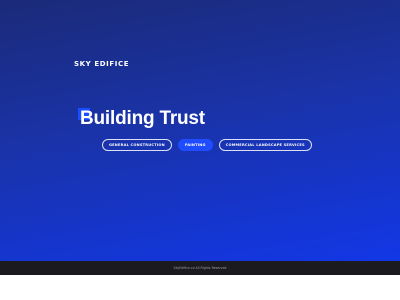 Image resolution: width=400 pixels, height=300 pixels. Describe the element at coordinates (265, 145) in the screenshot. I see `pill-commercial-landscape-services: COMMERCIAL LANDSCAPE SERVICES` at that location.